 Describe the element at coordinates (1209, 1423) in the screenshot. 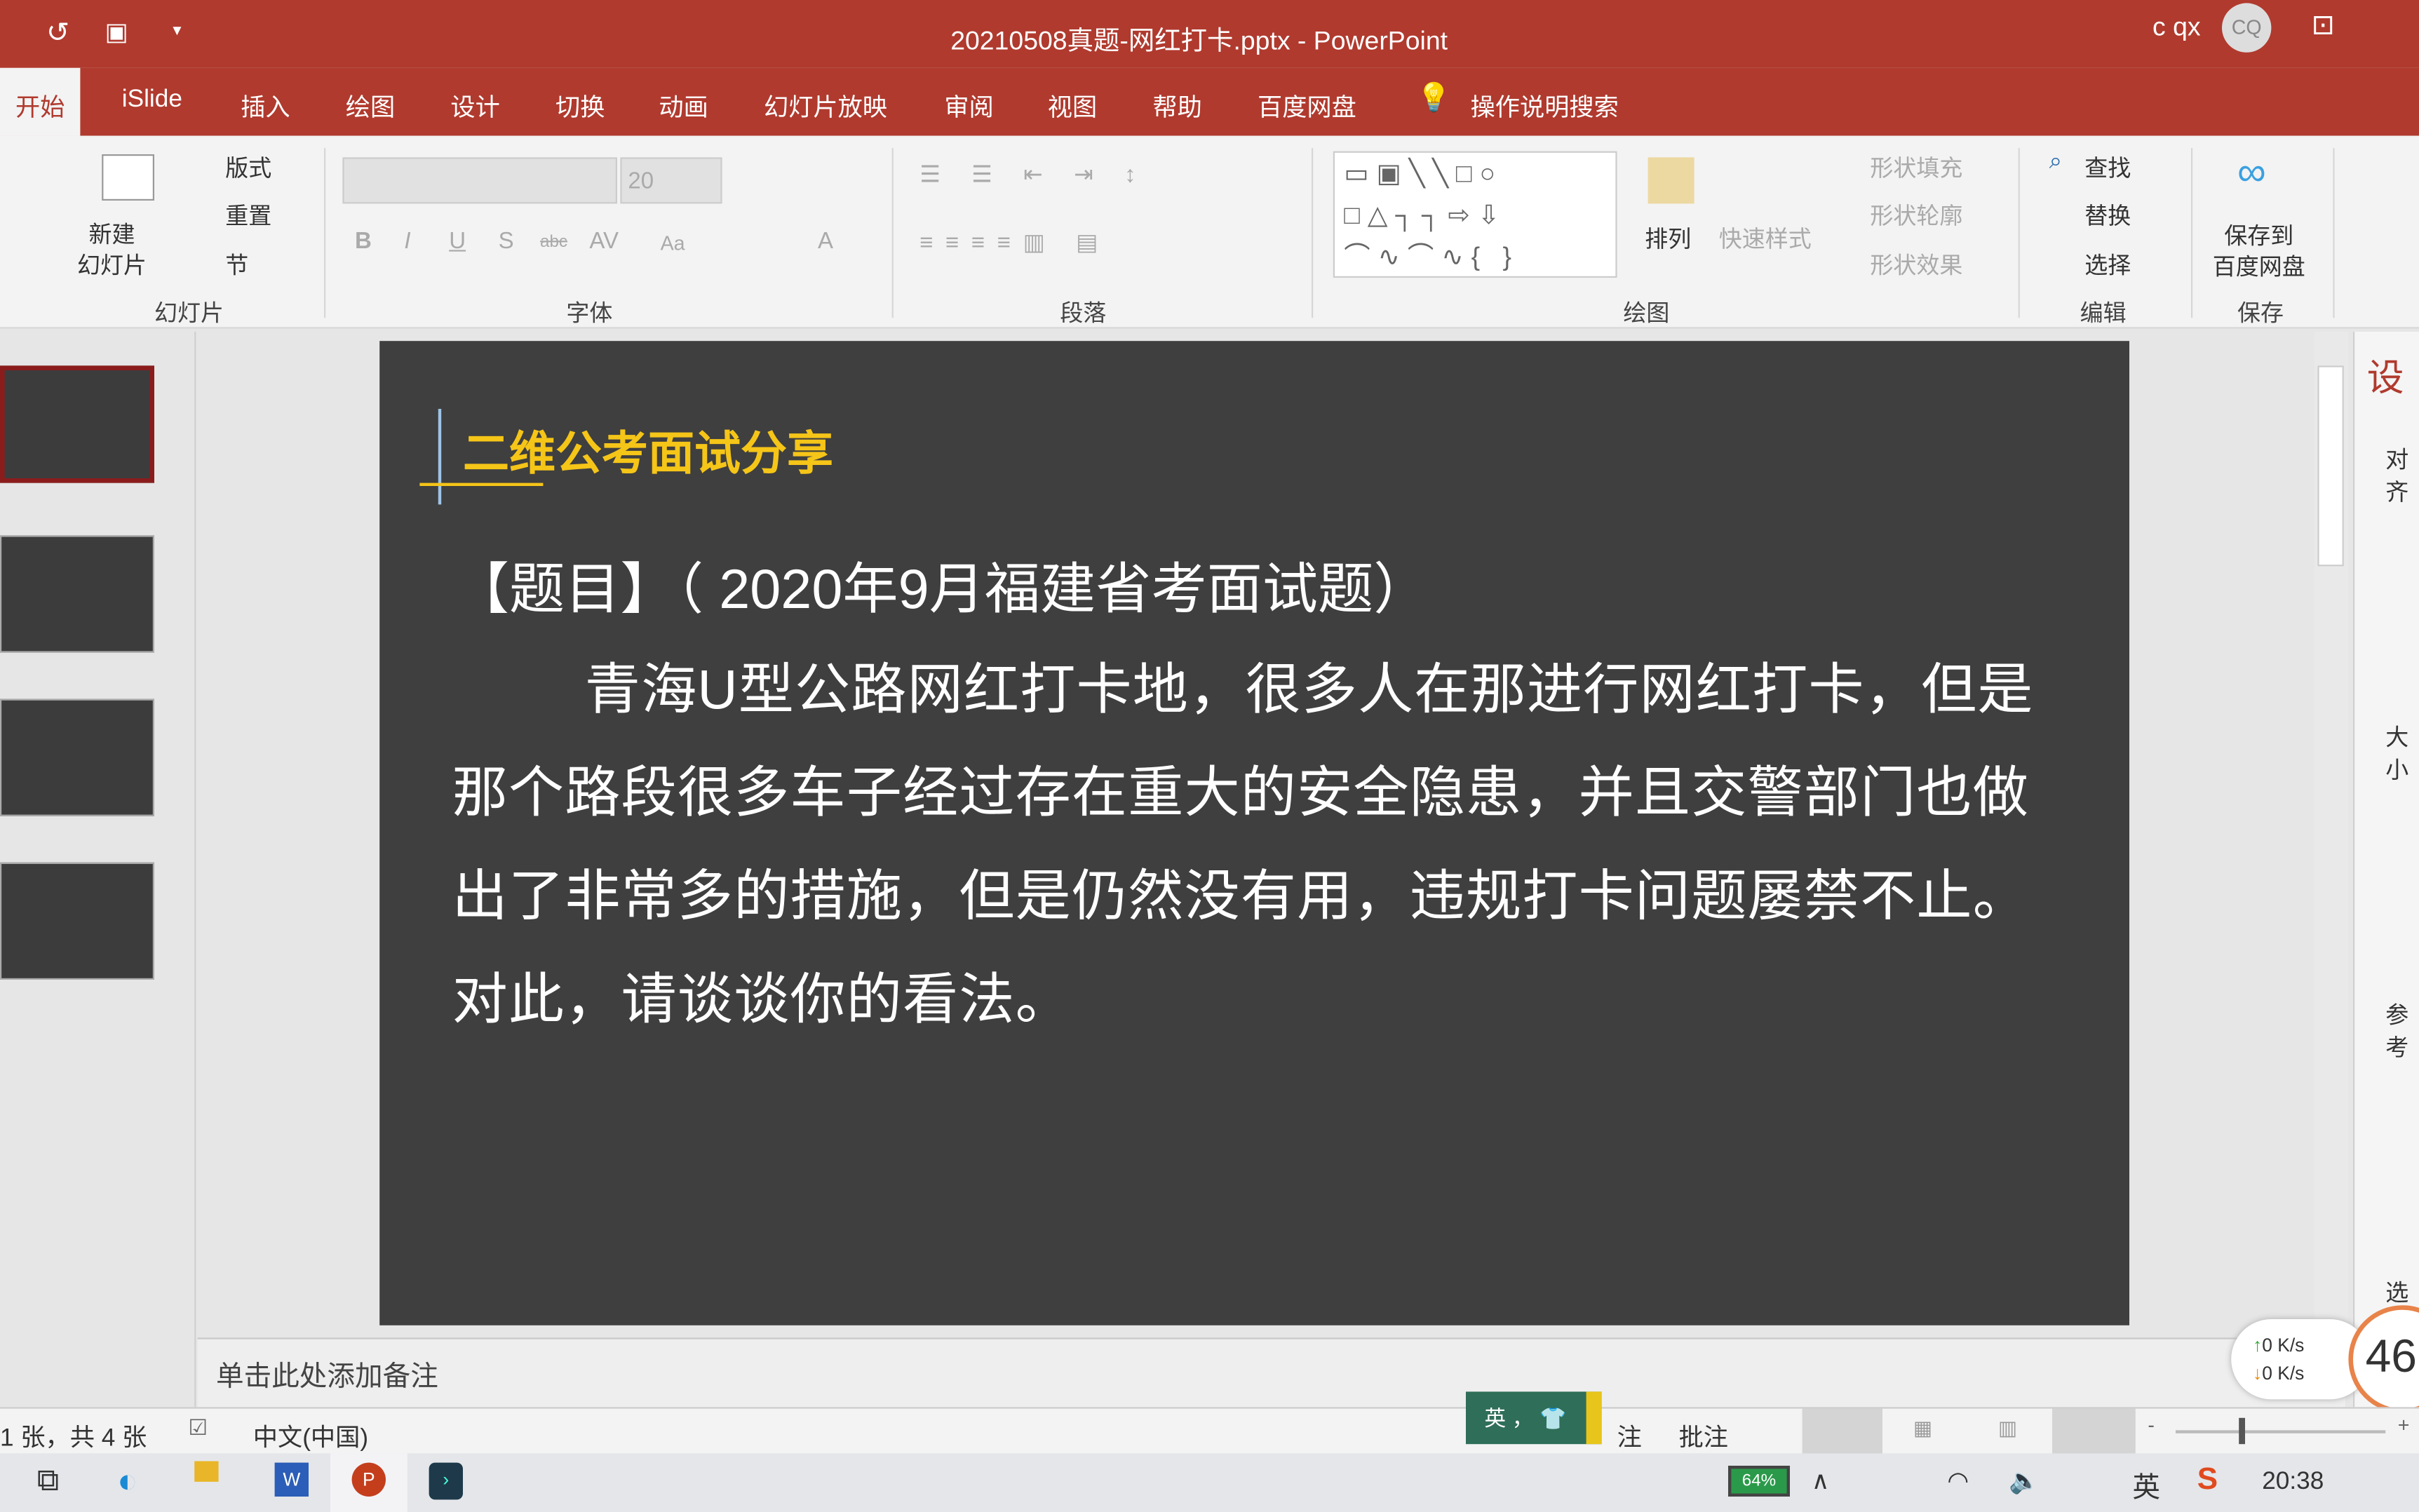

I see `status-bar: 1 张，共 4 张 ☑ 中文(中国) 英 ， 👕 注 批注 ▦ ▥ - +` at that location.